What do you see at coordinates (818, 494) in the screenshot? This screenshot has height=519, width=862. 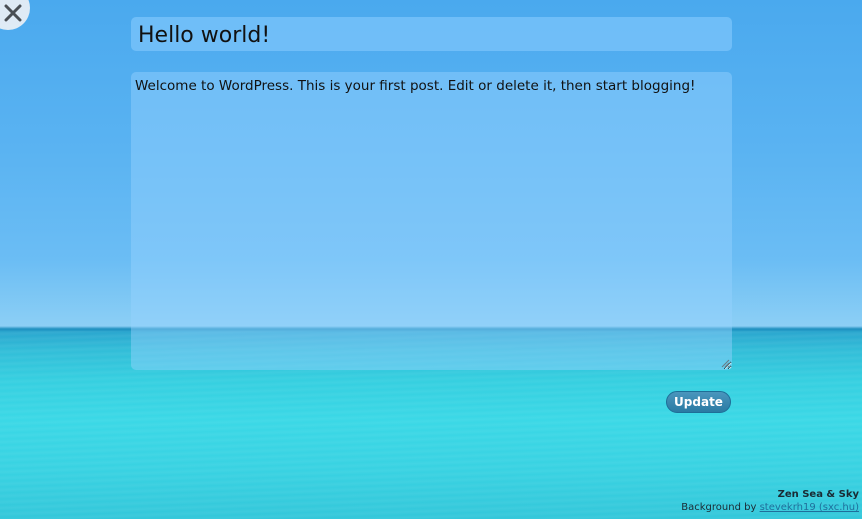 I see `theme-name: Zen Sea & Sky` at bounding box center [818, 494].